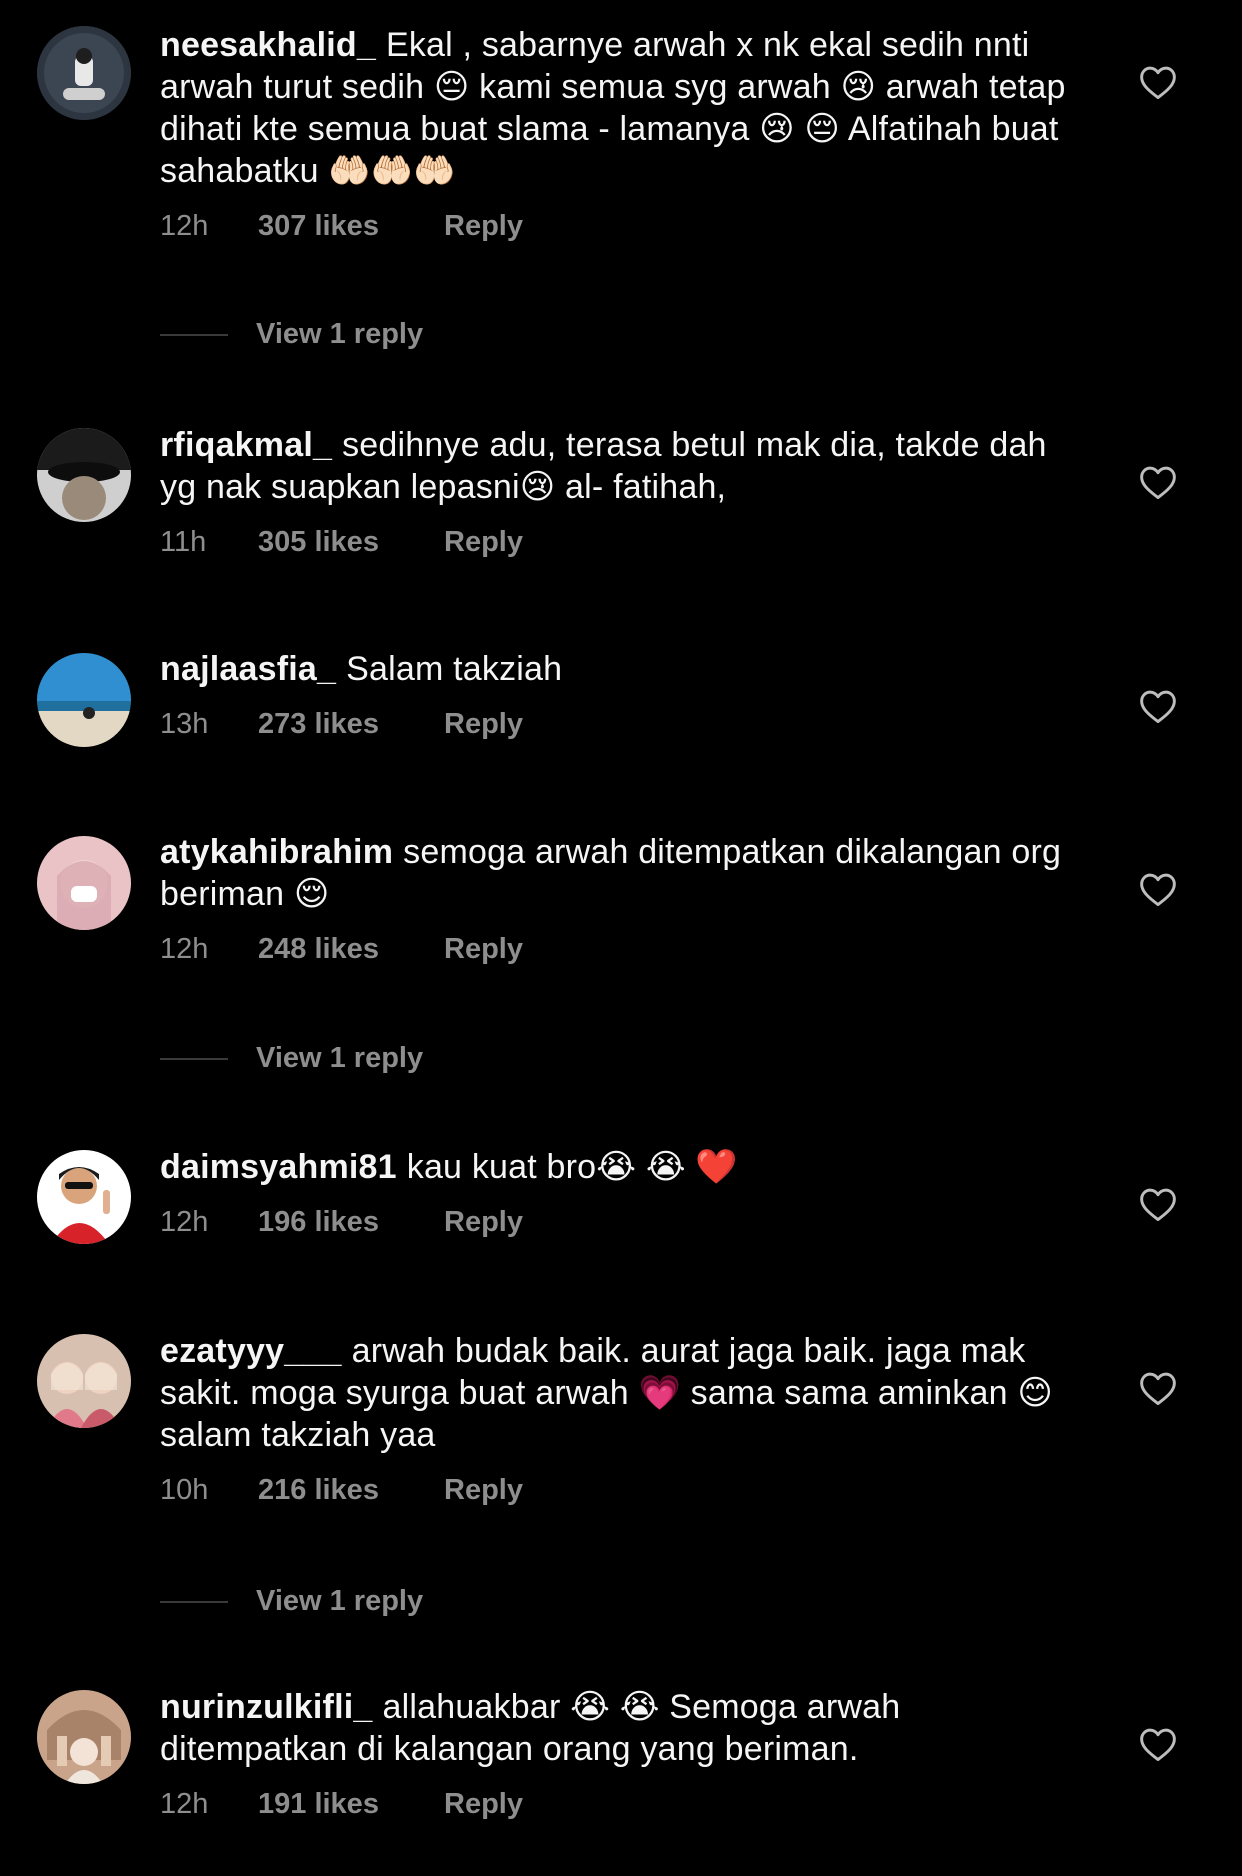 The image size is (1242, 1876). Describe the element at coordinates (572, 1167) in the screenshot. I see `comment-content: kau kuat bro😭 😭 ❤️` at that location.